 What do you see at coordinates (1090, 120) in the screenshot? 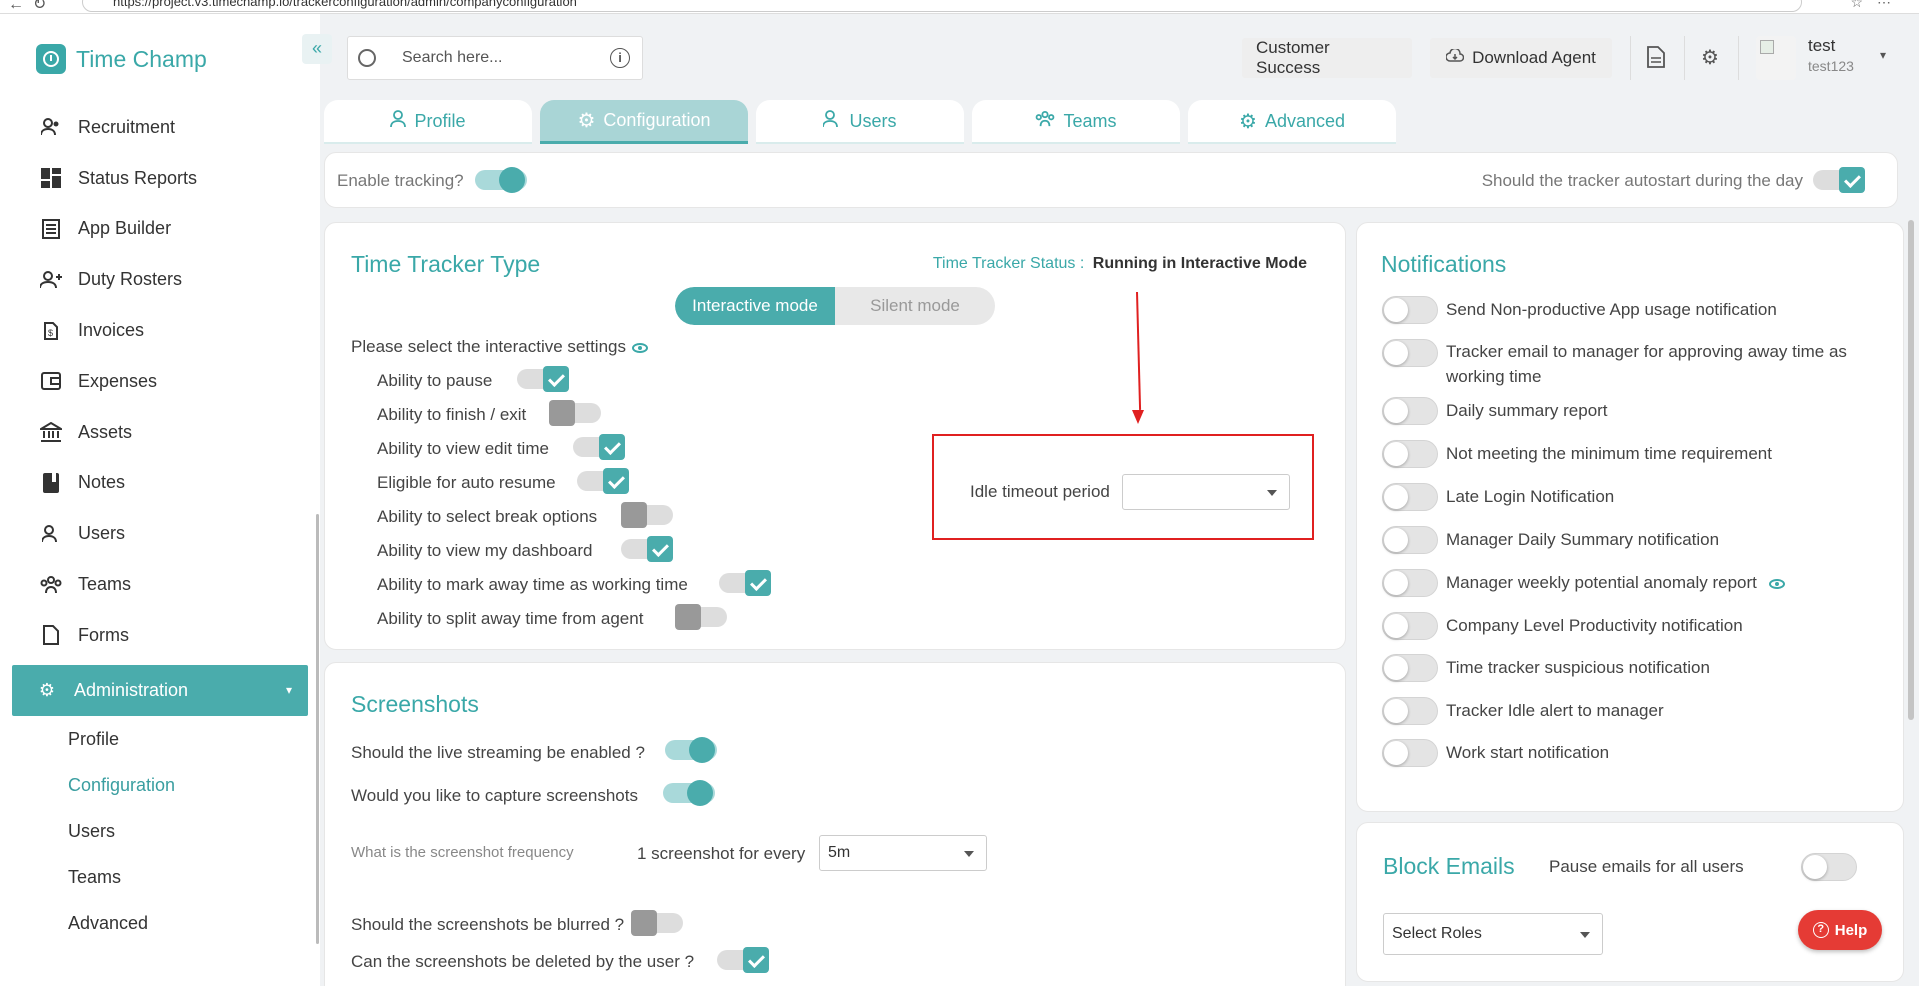
I see `tab-label: Teams` at bounding box center [1090, 120].